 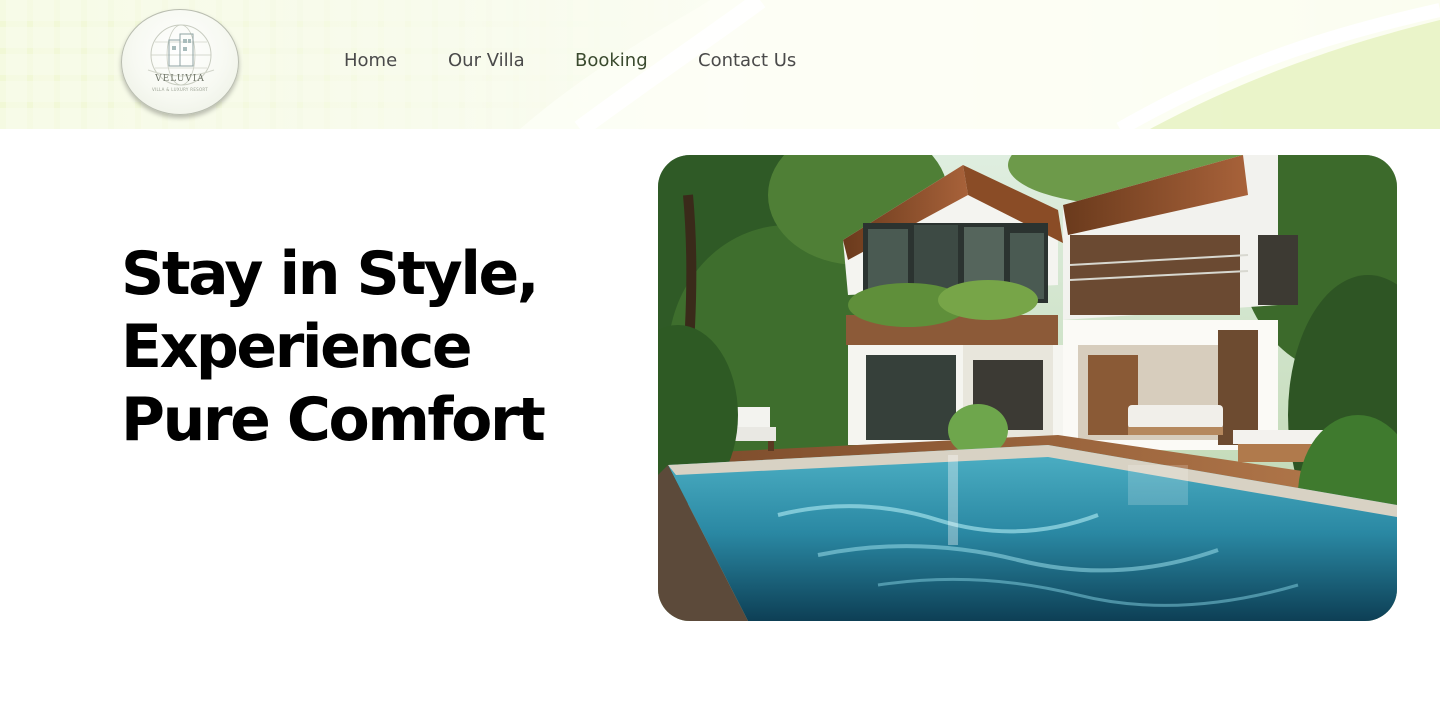 What do you see at coordinates (333, 420) in the screenshot?
I see `hero-heading-line-3: Pure Comfort` at bounding box center [333, 420].